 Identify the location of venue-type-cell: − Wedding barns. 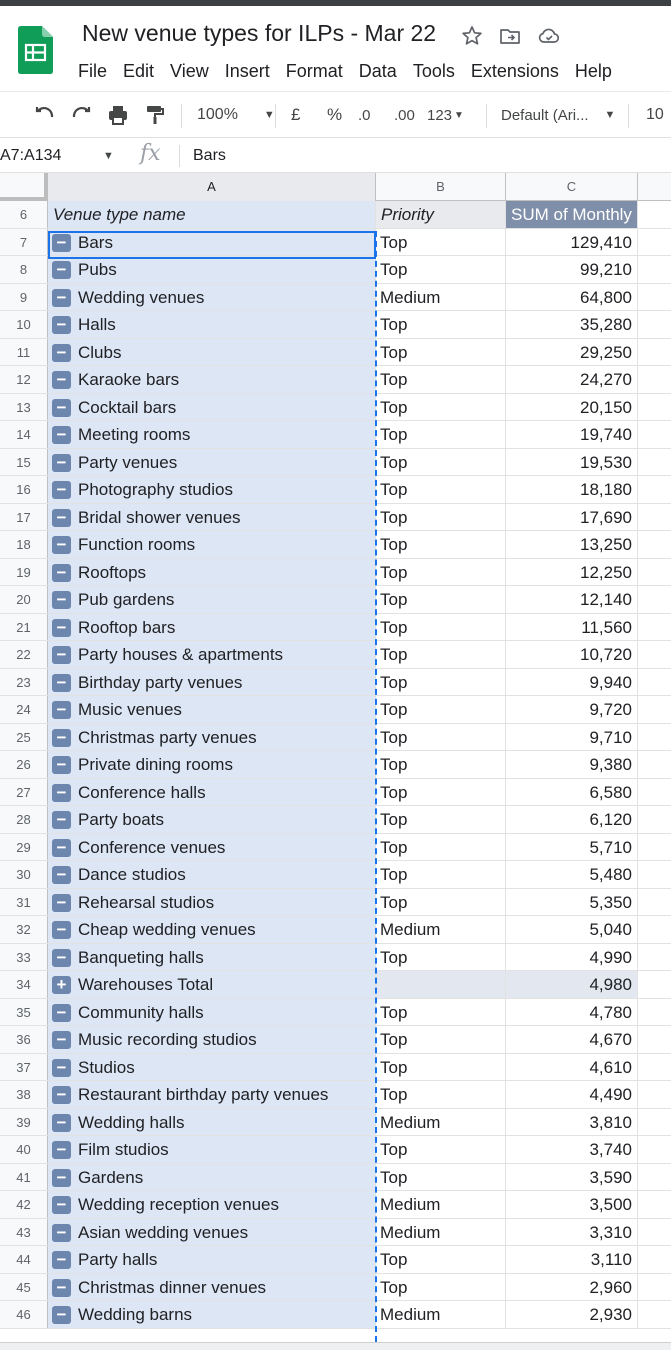
(212, 1314).